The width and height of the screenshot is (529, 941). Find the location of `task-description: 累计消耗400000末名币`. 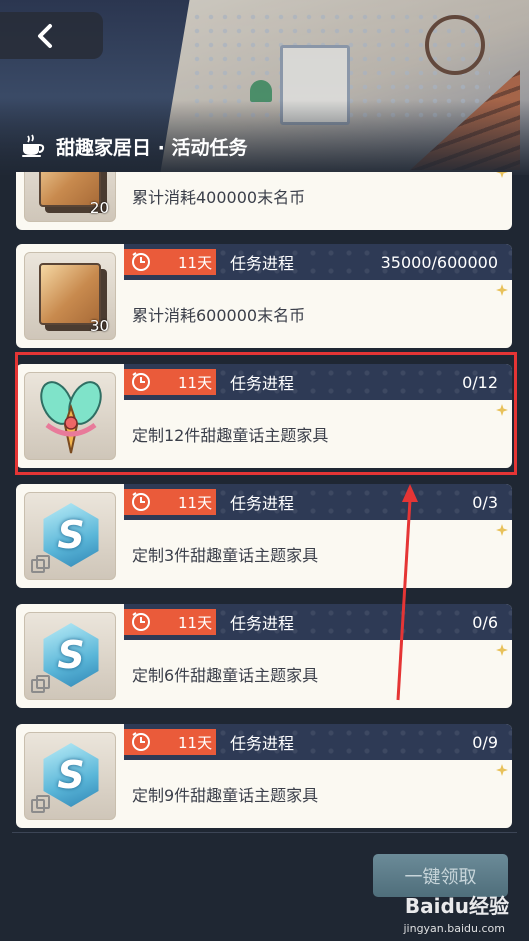

task-description: 累计消耗400000末名币 is located at coordinates (219, 197).